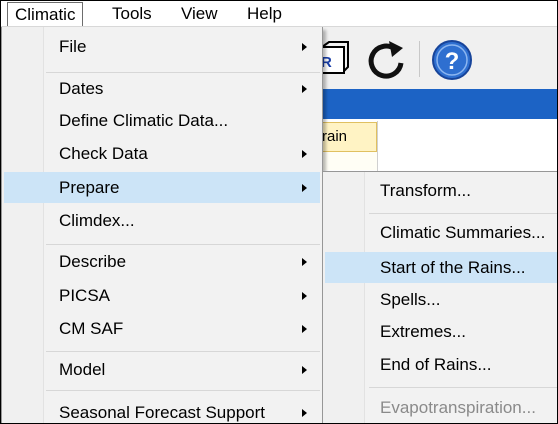 The image size is (558, 424). Describe the element at coordinates (45, 14) in the screenshot. I see `menu-climatic: Climatic` at that location.